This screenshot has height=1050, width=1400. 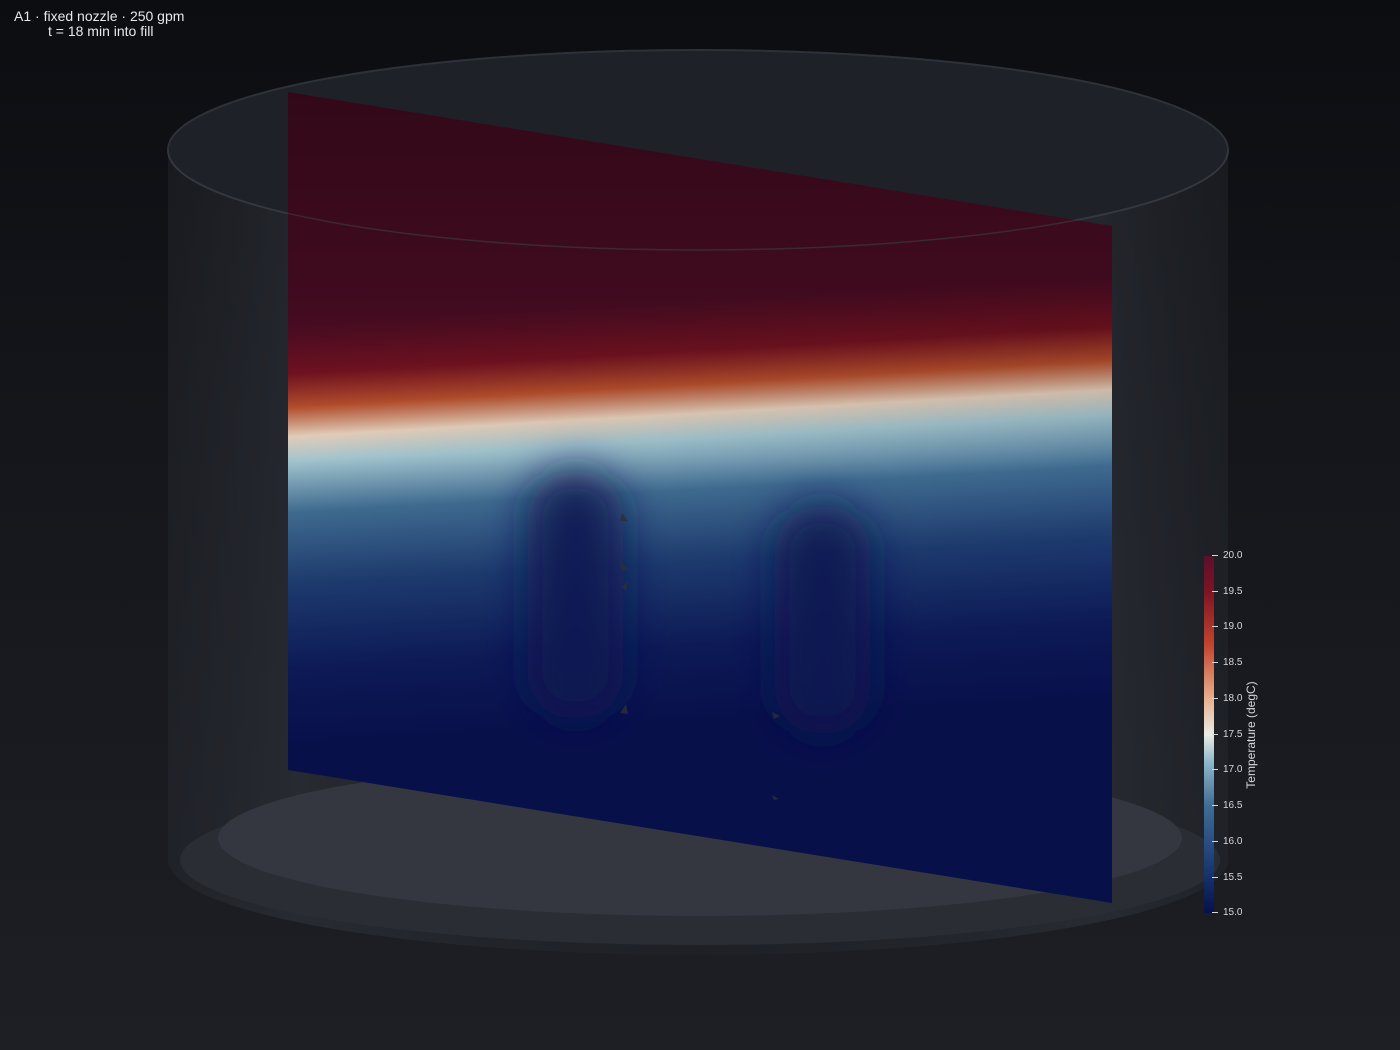 What do you see at coordinates (1227, 627) in the screenshot?
I see `colorbar-tick: 19.0` at bounding box center [1227, 627].